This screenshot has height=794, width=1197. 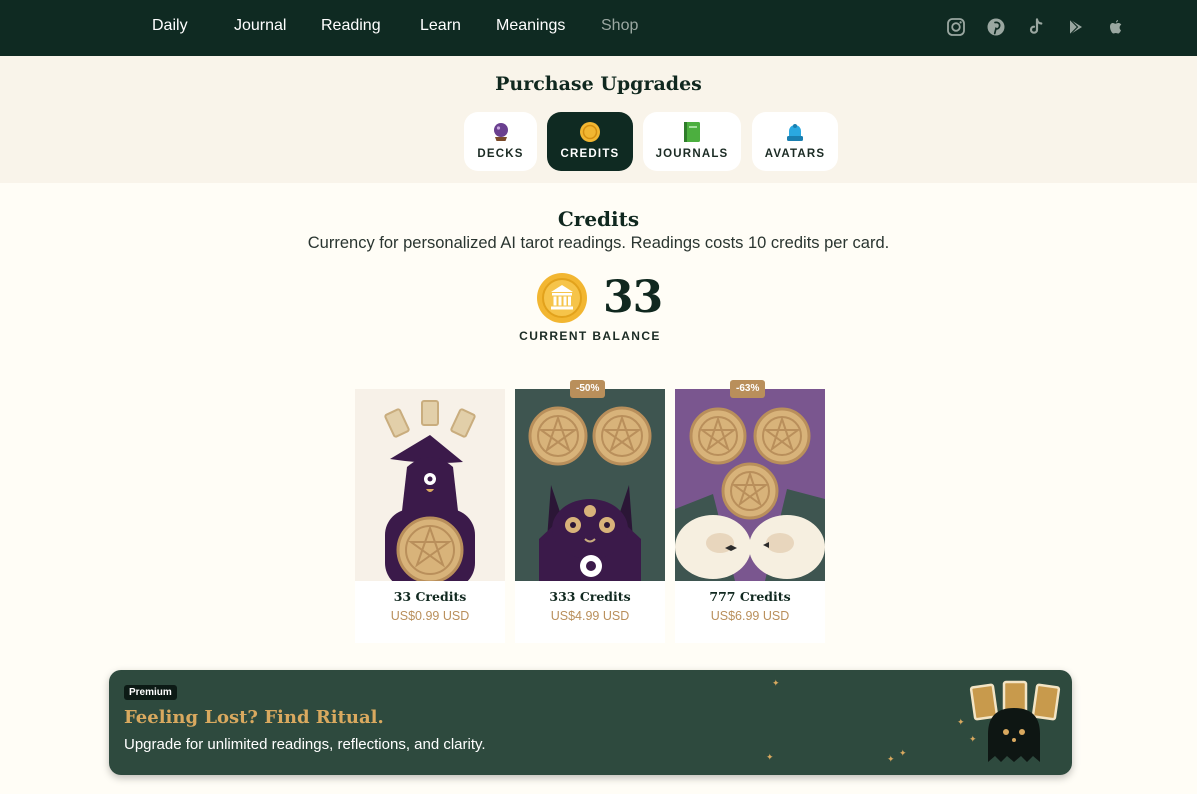 I want to click on premium-badge: Premium, so click(x=150, y=692).